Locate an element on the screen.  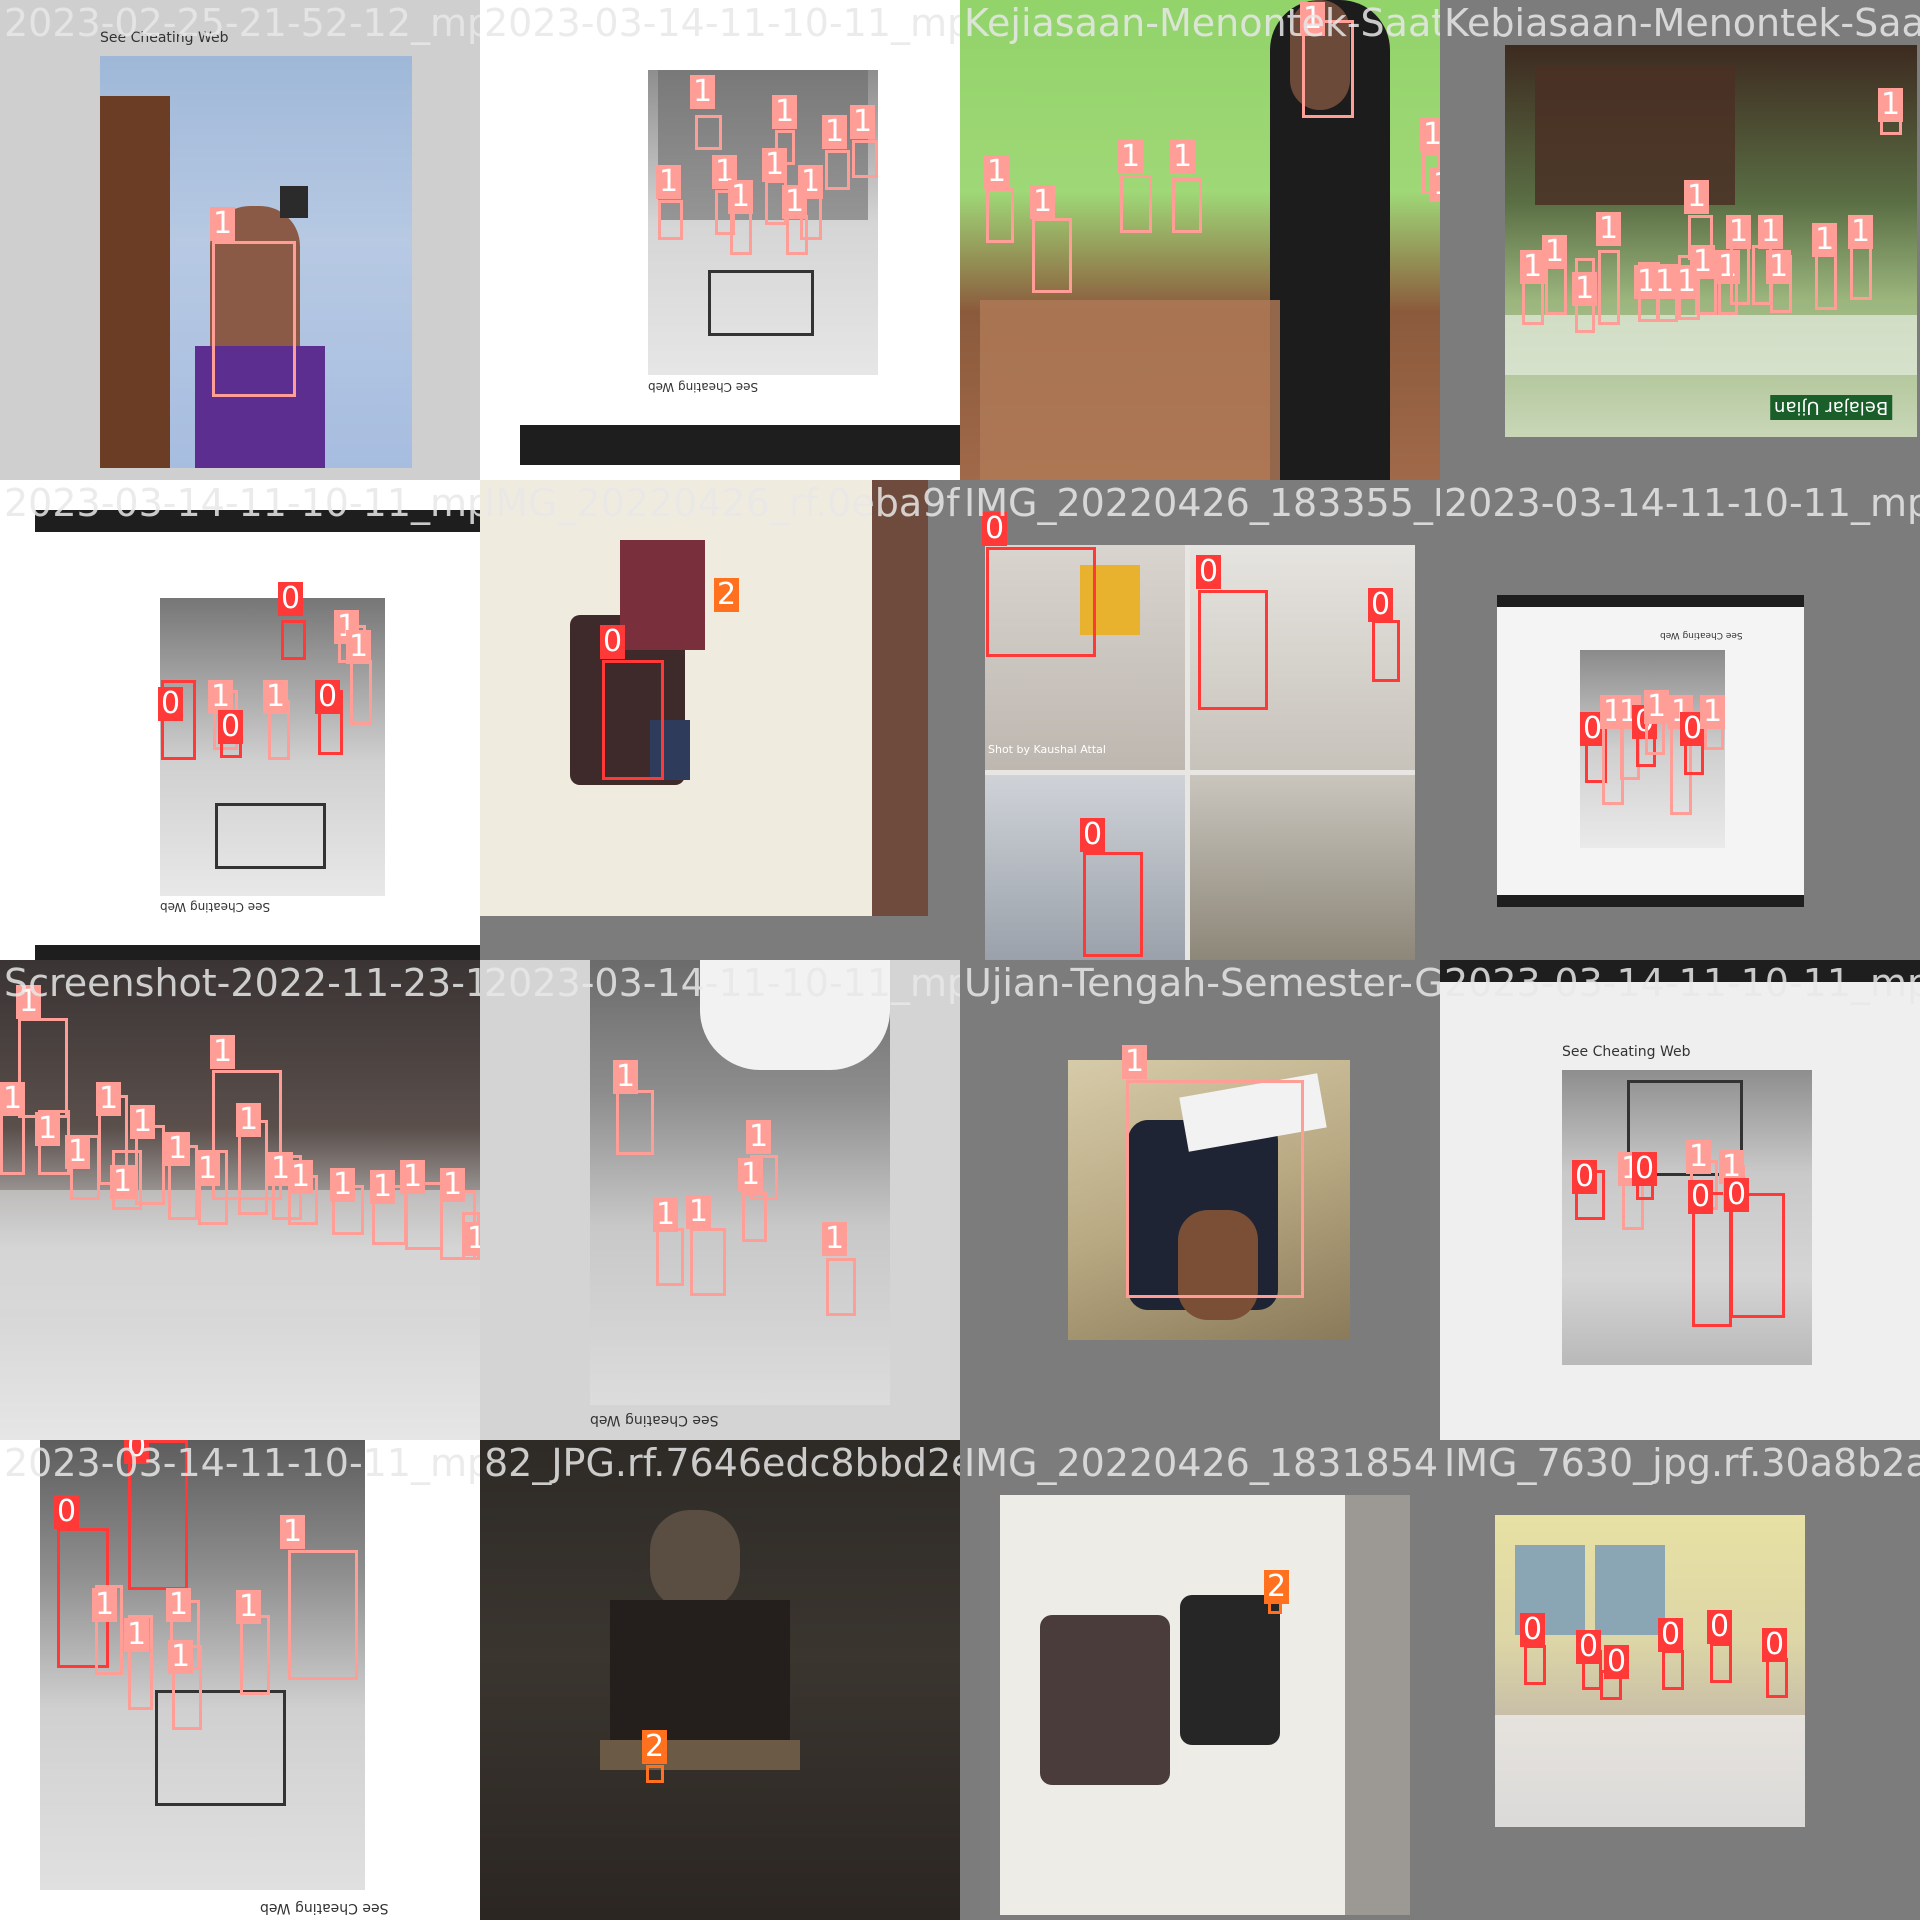
mosaic-tile: 2 0 IMG_20220426_rf.0eba9f708 is located at coordinates (720, 720).